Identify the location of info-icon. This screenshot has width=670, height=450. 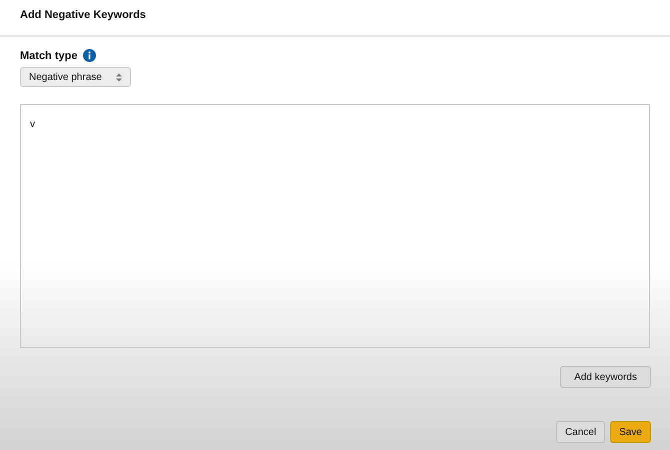
(89, 55).